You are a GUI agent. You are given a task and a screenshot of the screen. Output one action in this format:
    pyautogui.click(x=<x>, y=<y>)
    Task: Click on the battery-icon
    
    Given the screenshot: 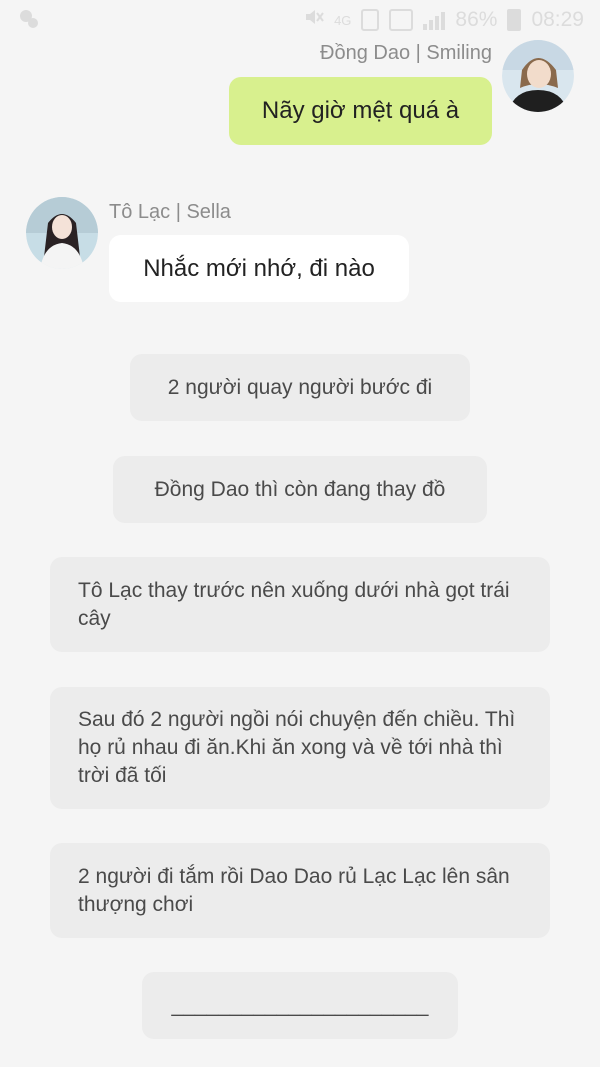 What is the action you would take?
    pyautogui.click(x=514, y=20)
    